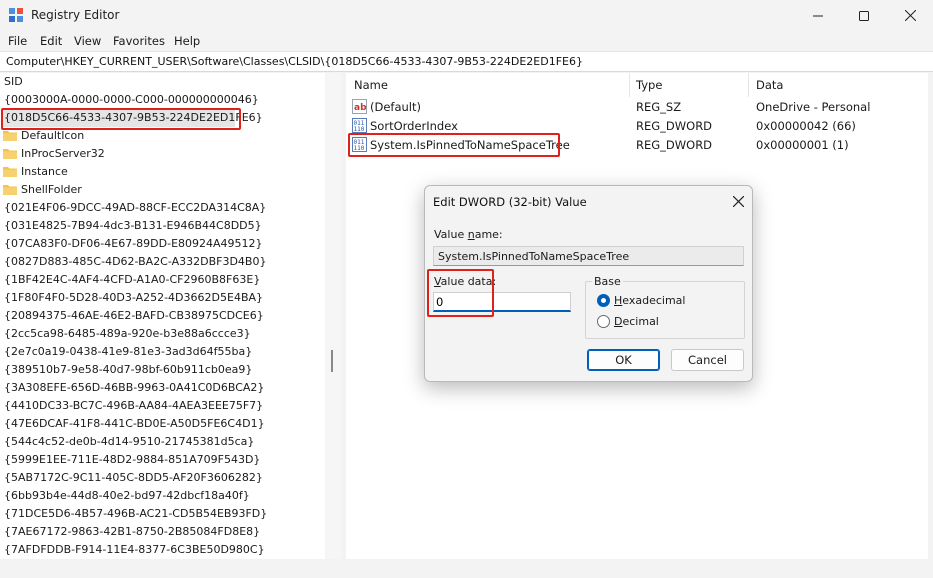 The image size is (933, 578). Describe the element at coordinates (395, 107) in the screenshot. I see `value-name: (Default)` at that location.